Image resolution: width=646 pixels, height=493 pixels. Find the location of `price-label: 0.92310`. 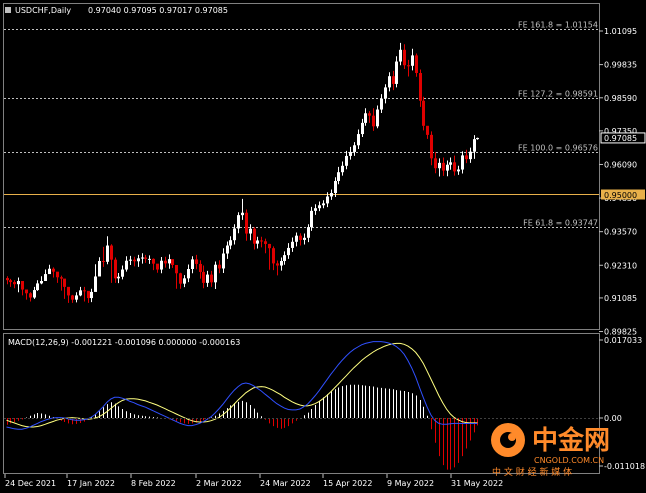

price-label: 0.92310 is located at coordinates (620, 265).